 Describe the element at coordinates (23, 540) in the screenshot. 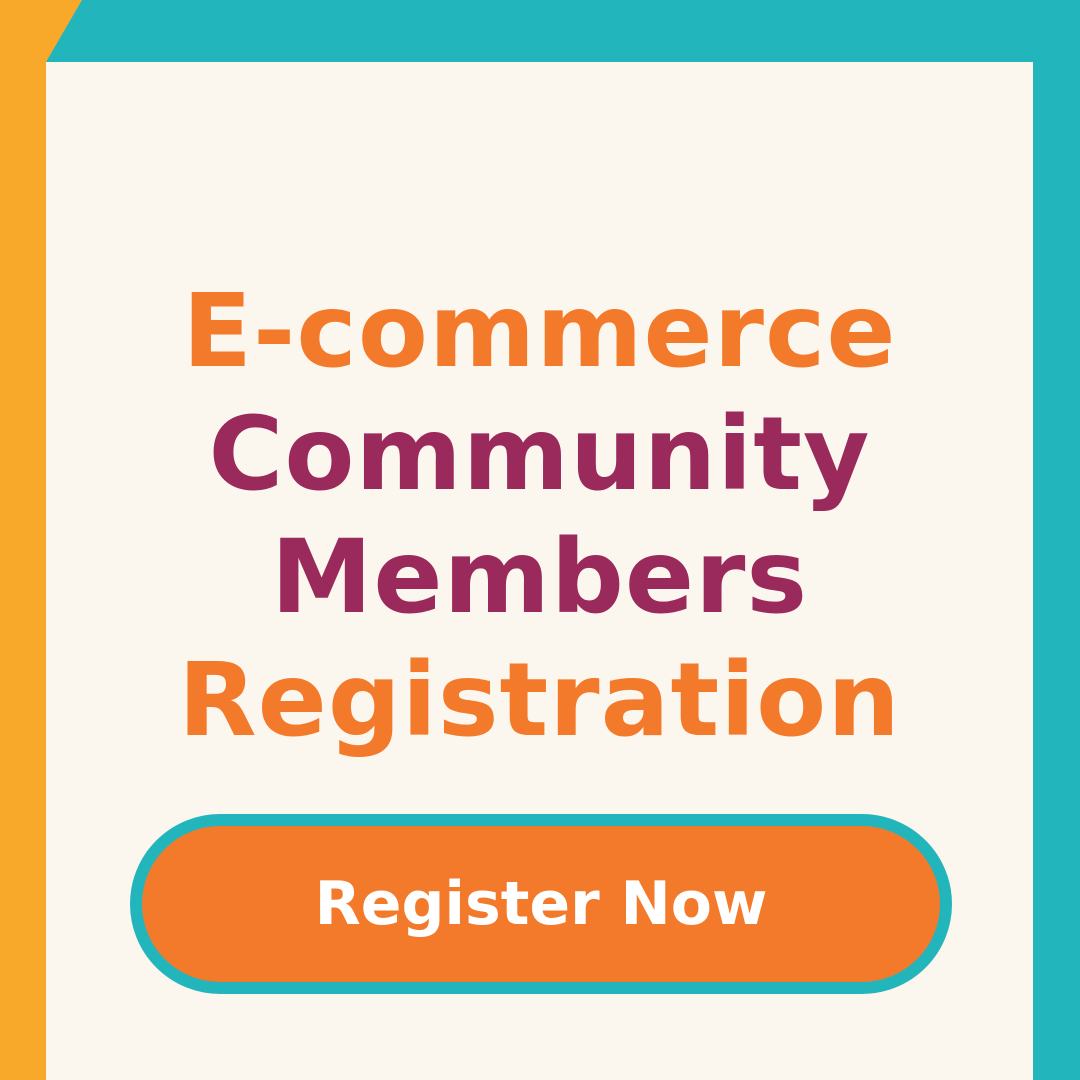

I see `left-accent-stripe` at that location.